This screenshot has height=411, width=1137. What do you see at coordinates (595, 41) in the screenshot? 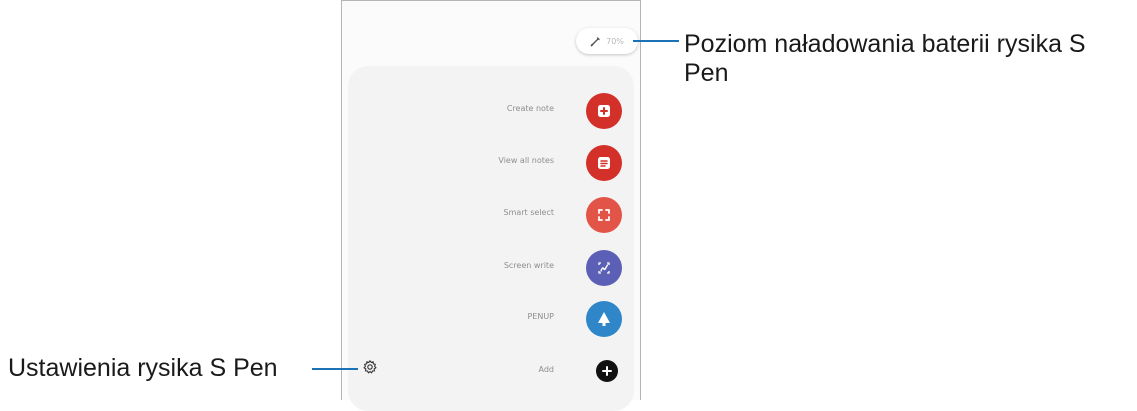
I see `s-pen-icon` at bounding box center [595, 41].